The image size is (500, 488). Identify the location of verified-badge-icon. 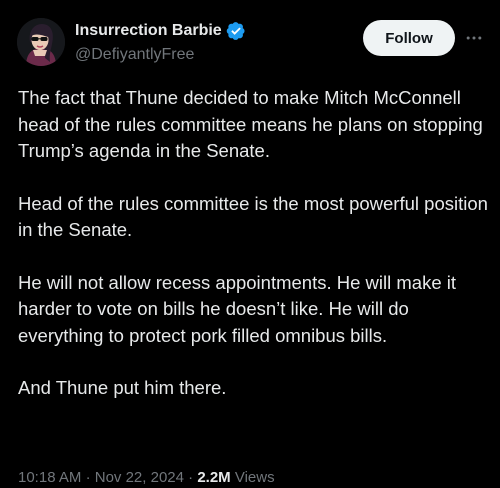
(236, 31).